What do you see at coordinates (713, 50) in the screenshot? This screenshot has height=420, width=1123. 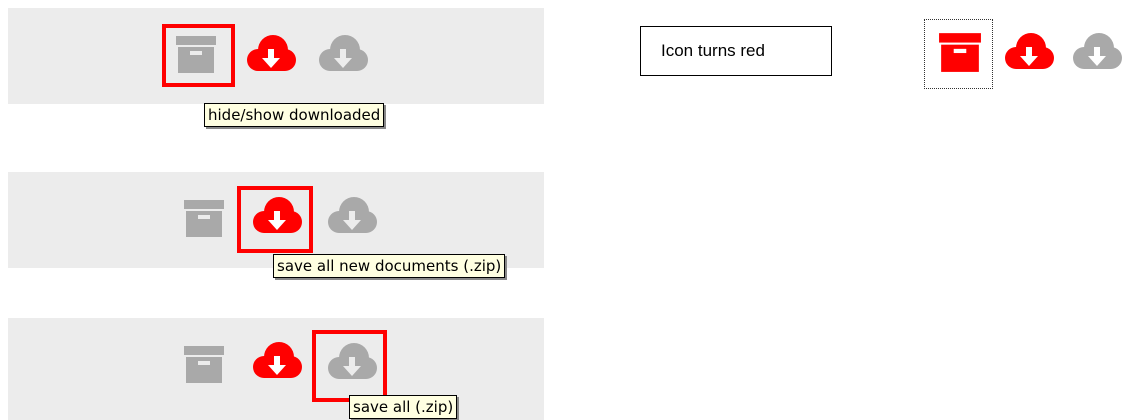 I see `annotation-text: Icon turns red` at bounding box center [713, 50].